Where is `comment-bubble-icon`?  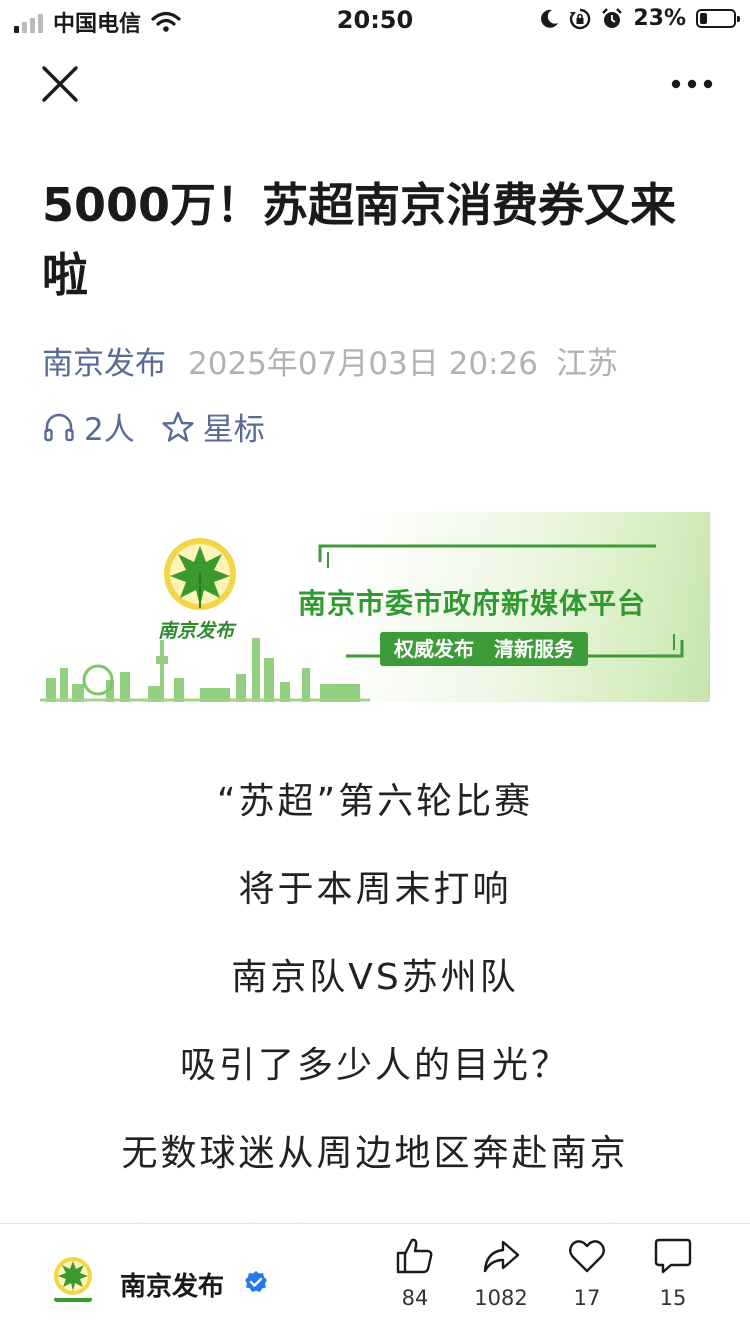
comment-bubble-icon is located at coordinates (673, 1256).